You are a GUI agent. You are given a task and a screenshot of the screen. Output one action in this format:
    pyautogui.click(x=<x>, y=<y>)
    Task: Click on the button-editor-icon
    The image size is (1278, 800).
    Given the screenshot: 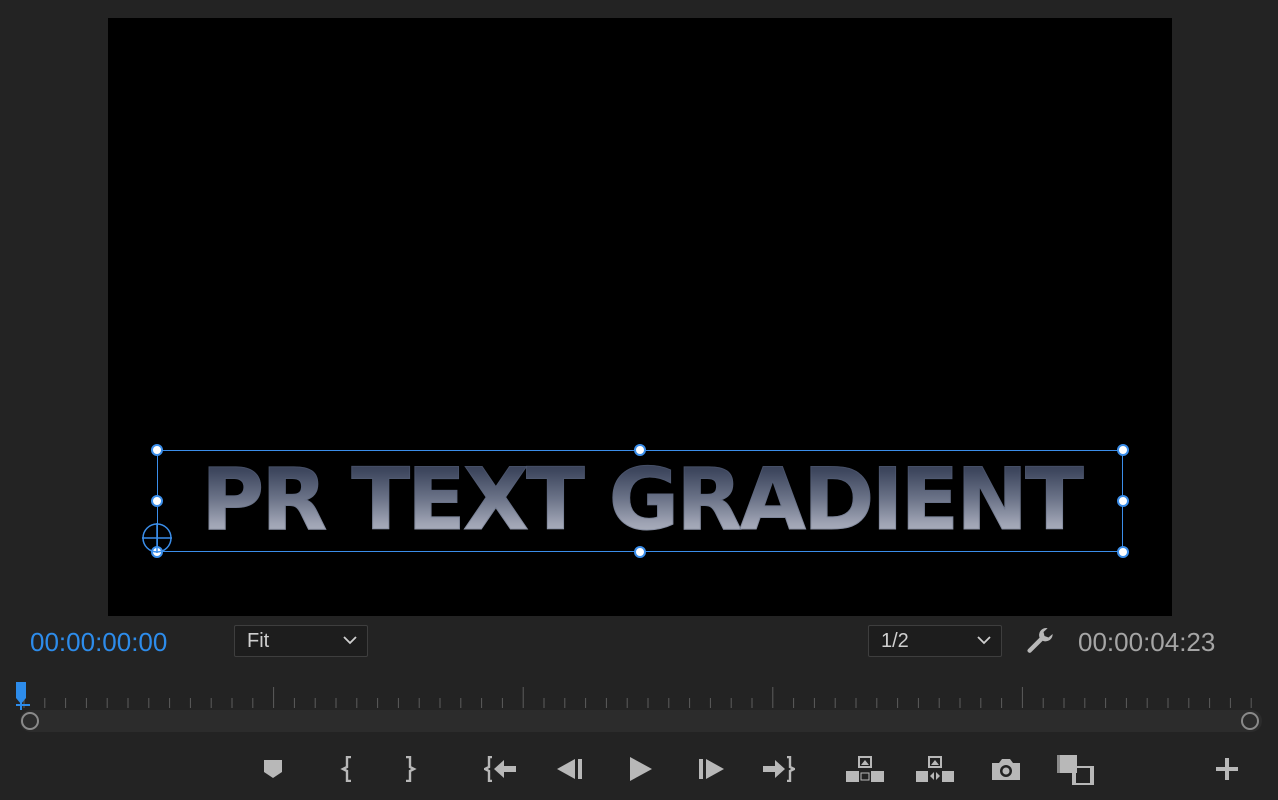 What is the action you would take?
    pyautogui.click(x=1227, y=769)
    